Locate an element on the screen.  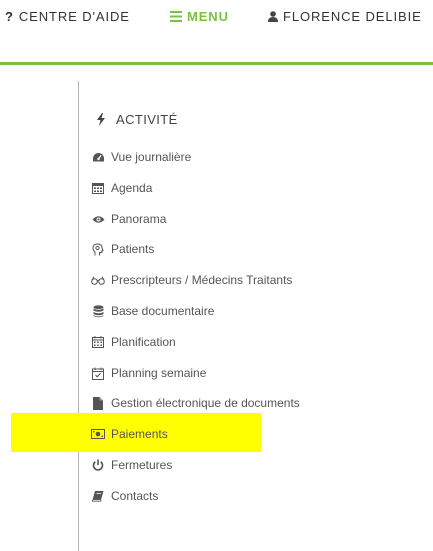
calendar-check-icon is located at coordinates (98, 373).